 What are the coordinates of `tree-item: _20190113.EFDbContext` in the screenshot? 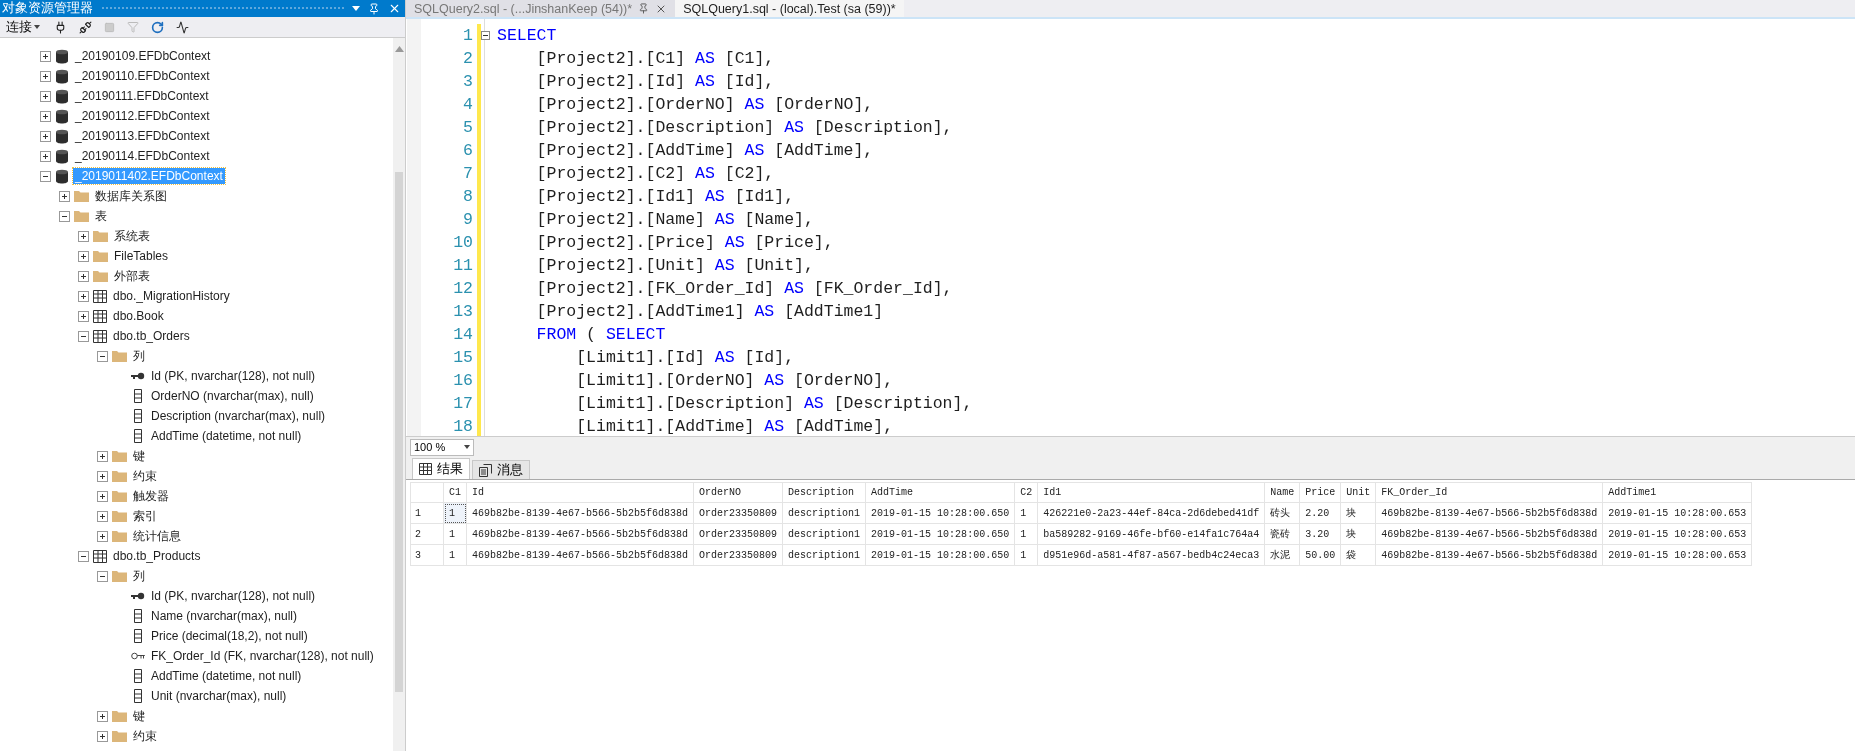 It's located at (142, 136).